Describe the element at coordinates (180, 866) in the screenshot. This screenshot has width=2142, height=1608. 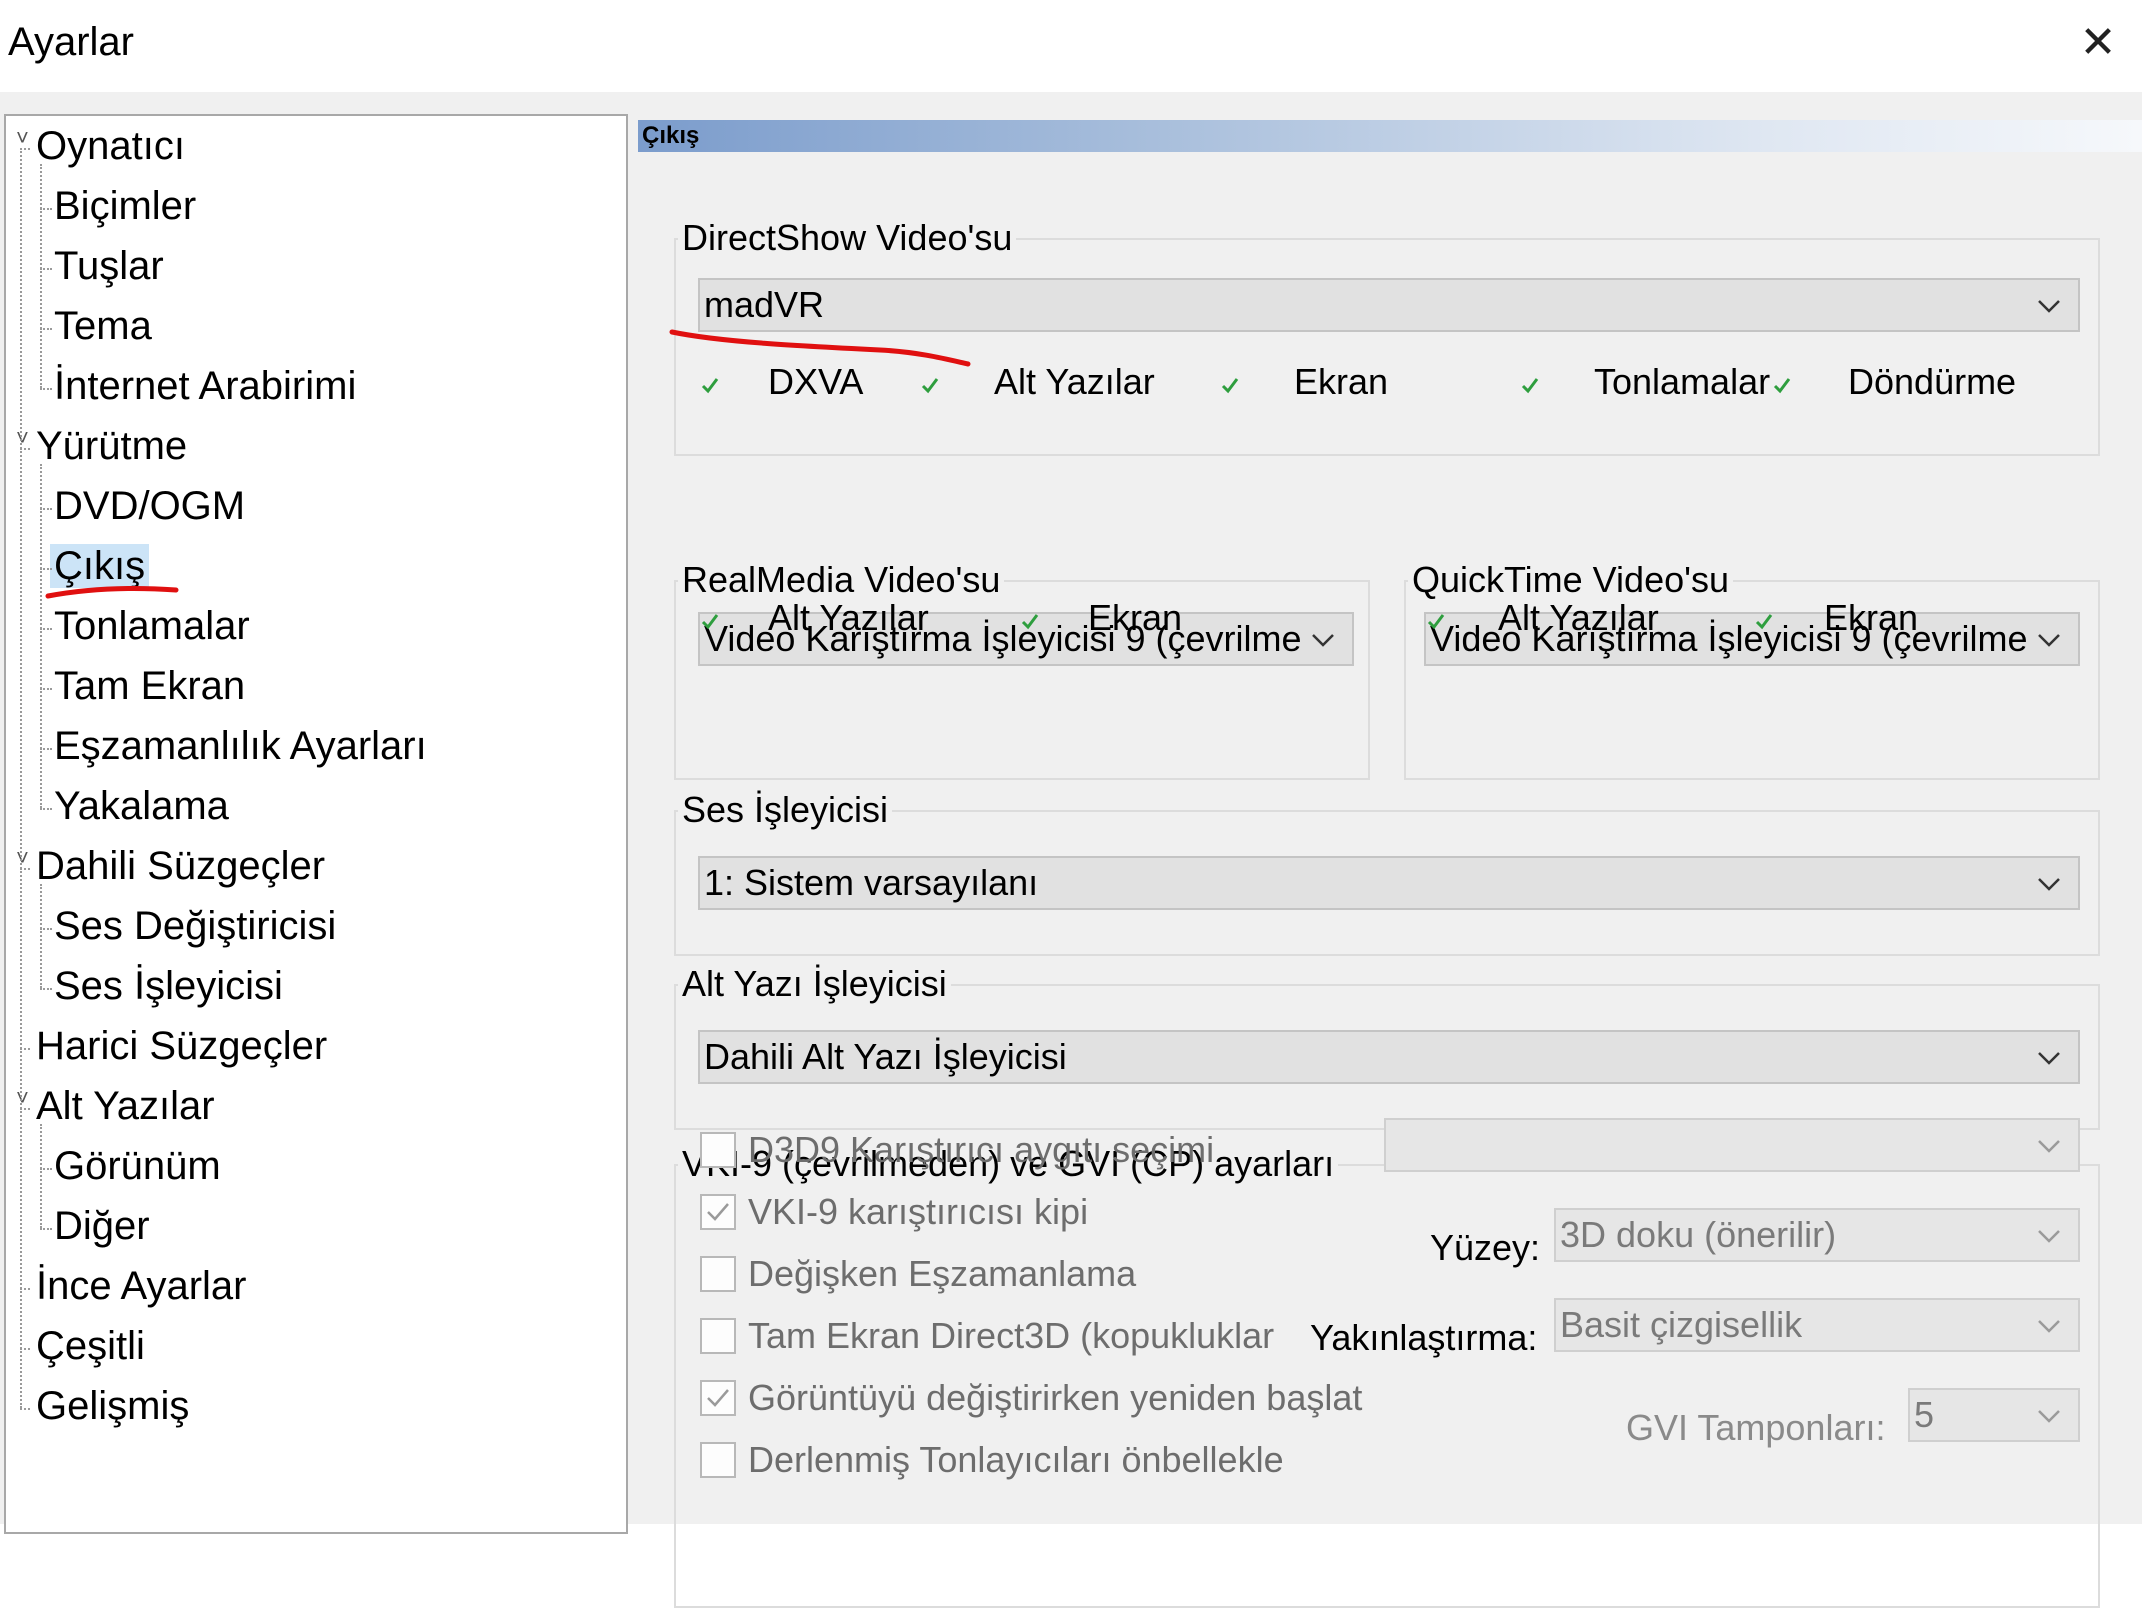
I see `tree-item-12: Dahili Süzgeçler` at that location.